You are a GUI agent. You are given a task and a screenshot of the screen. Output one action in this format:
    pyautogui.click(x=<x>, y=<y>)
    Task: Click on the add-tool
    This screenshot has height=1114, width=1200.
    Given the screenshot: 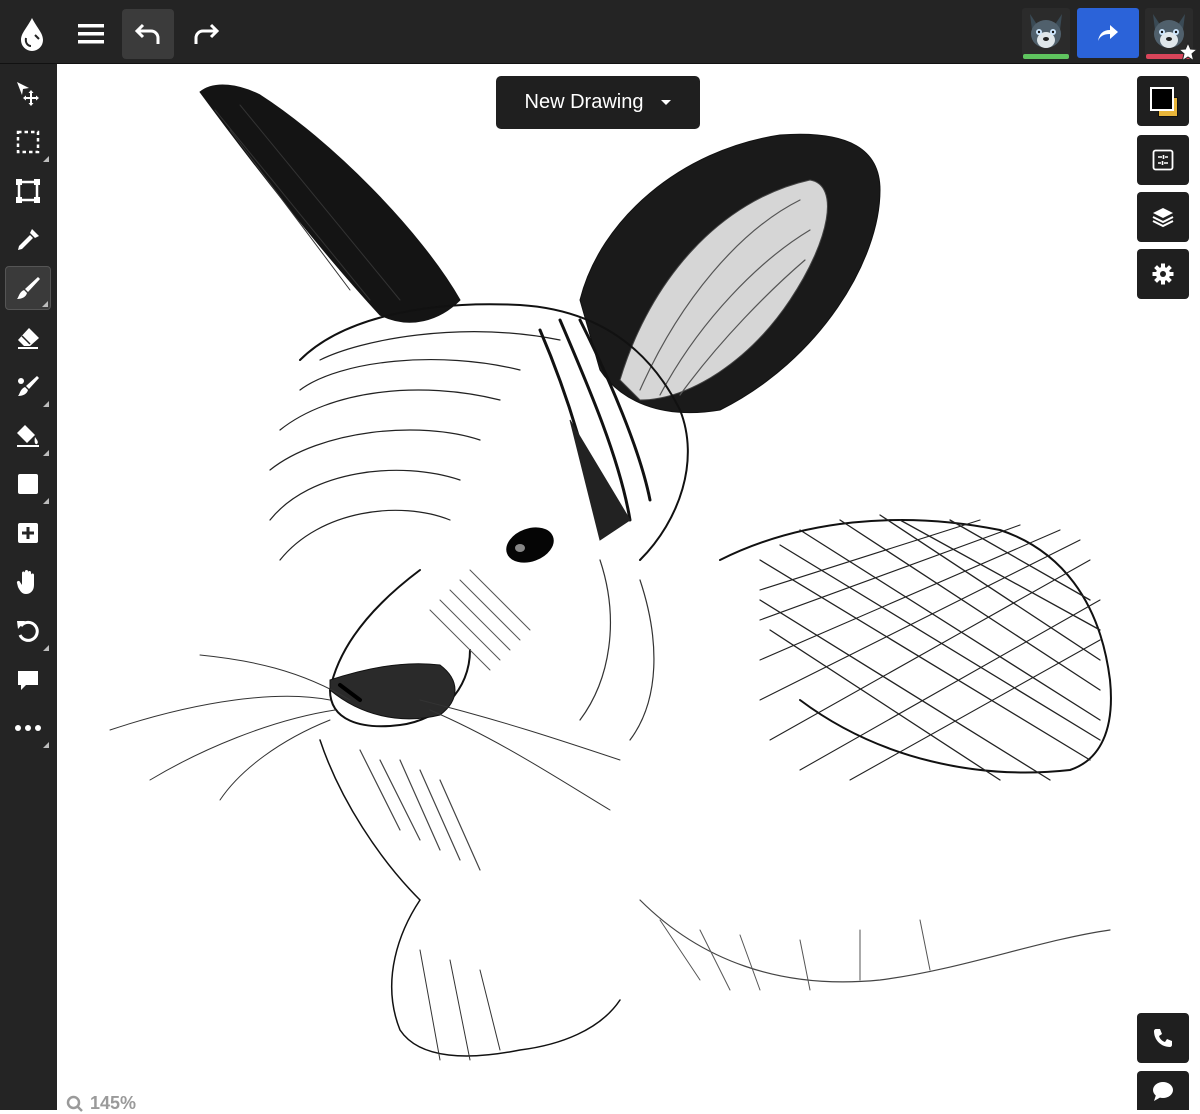 What is the action you would take?
    pyautogui.click(x=28, y=533)
    